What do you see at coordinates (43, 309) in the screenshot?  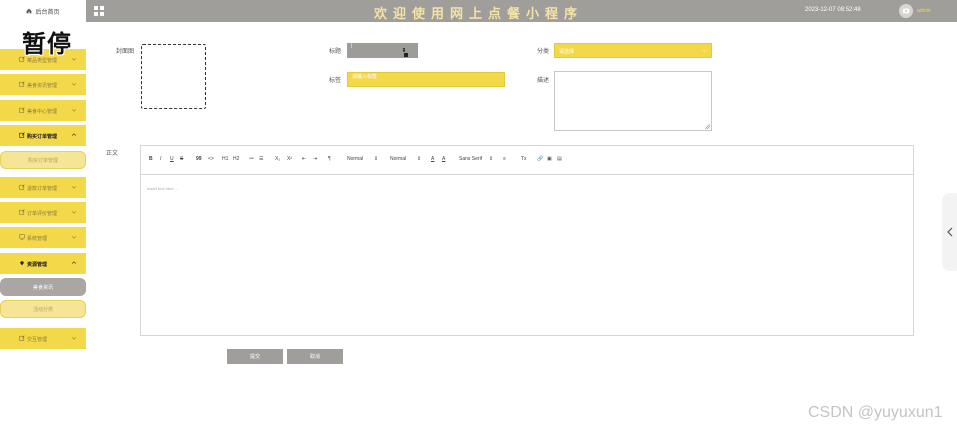 I see `submenu-item-activity-category: 活动分类` at bounding box center [43, 309].